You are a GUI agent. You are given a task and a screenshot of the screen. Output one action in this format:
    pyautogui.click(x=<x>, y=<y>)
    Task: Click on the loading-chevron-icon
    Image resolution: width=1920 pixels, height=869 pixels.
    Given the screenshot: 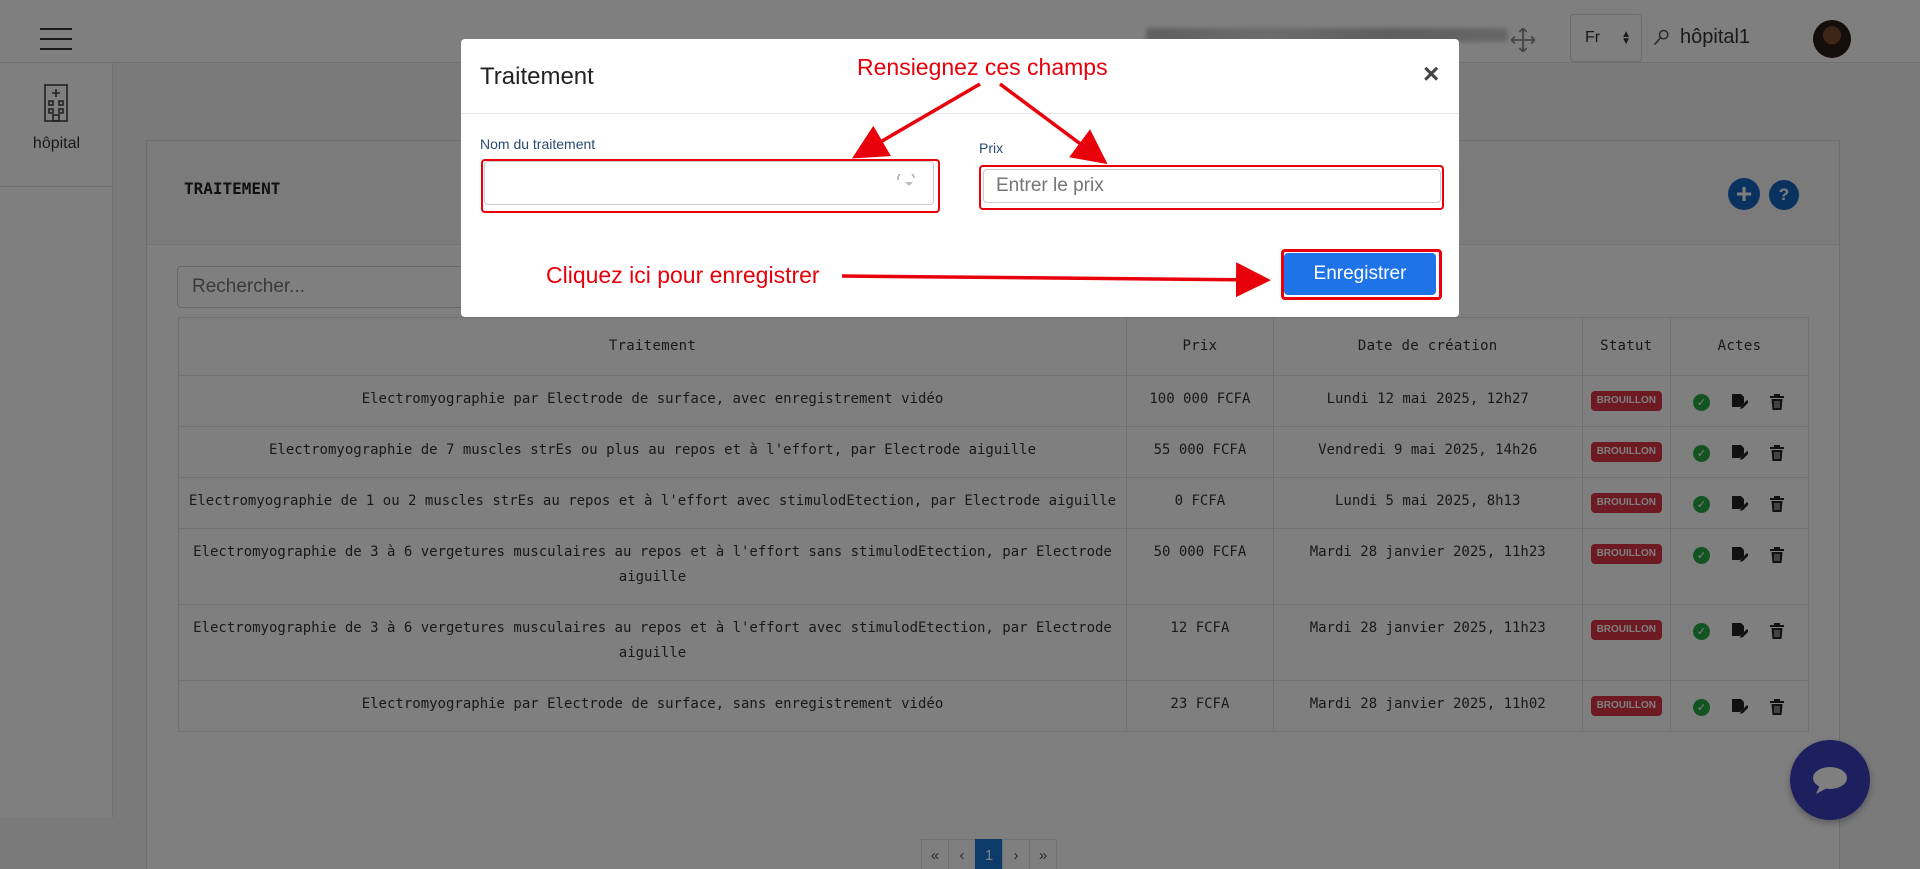 What is the action you would take?
    pyautogui.click(x=906, y=180)
    